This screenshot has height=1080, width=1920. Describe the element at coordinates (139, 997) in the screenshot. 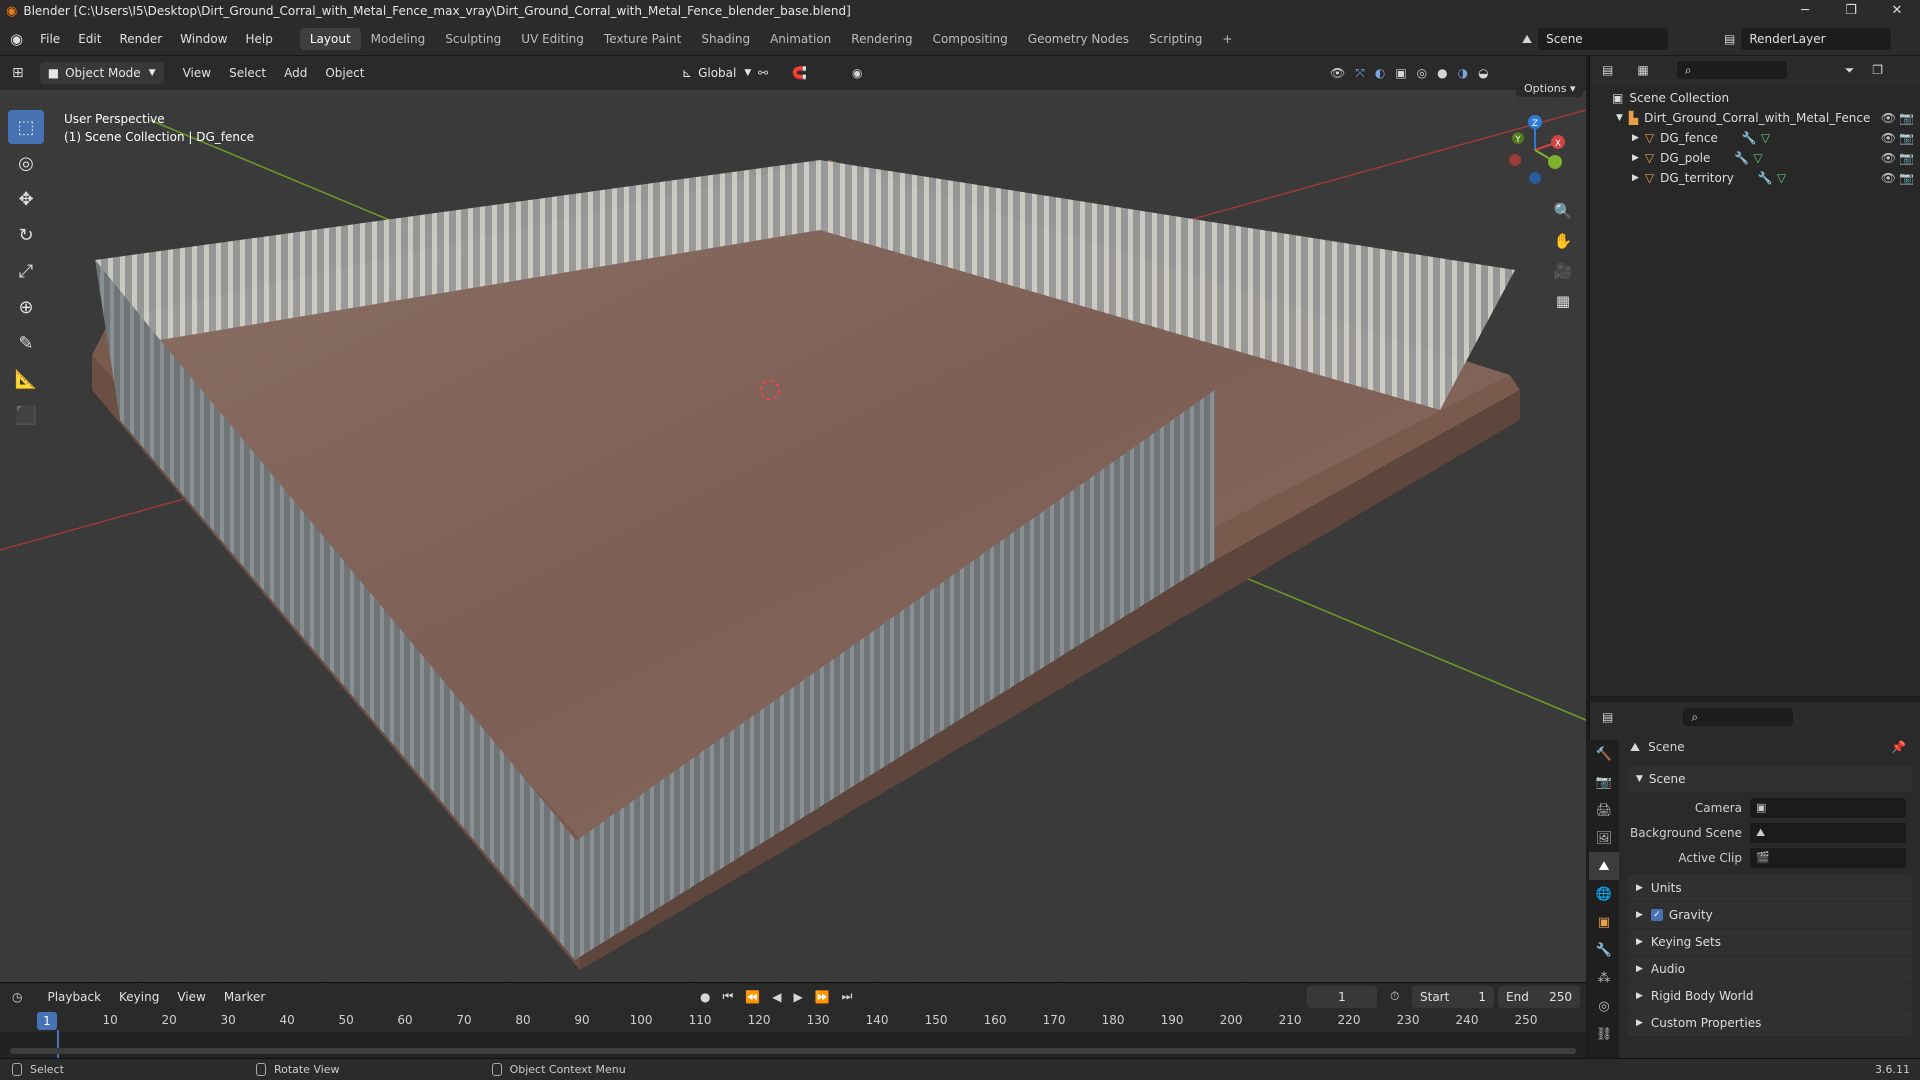

I see `menu-keying: Keying` at that location.